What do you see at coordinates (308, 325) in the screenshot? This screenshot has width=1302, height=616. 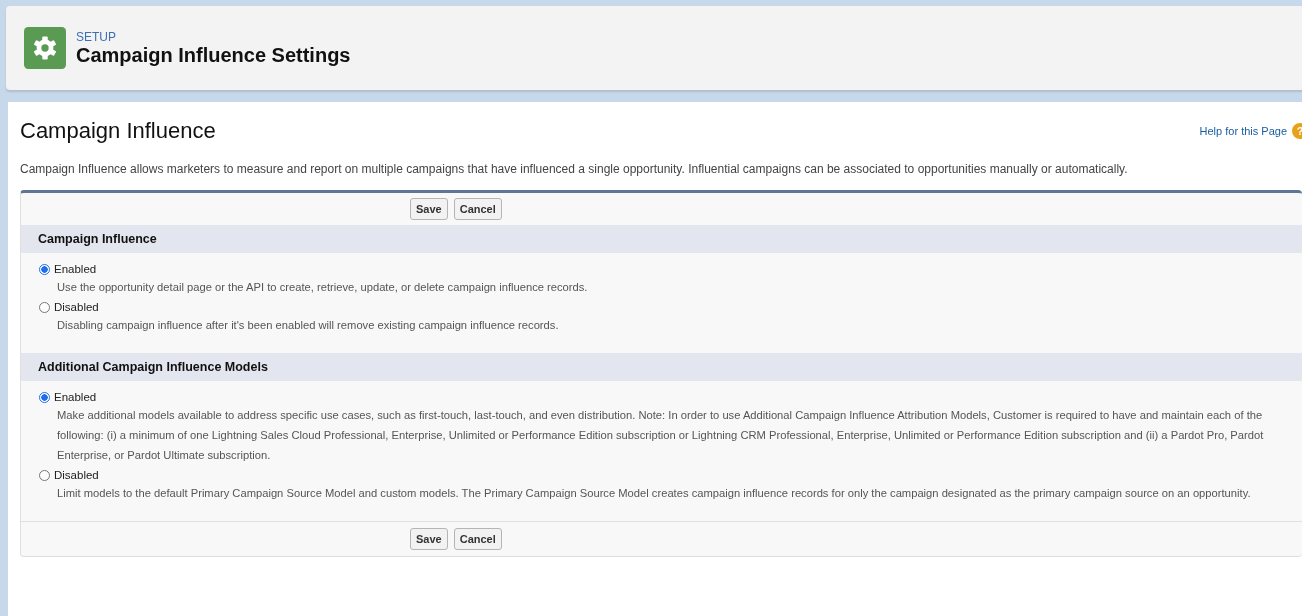 I see `option-description: Disabling campaign influence after it's been enabled will remove existing campaign influence records.` at bounding box center [308, 325].